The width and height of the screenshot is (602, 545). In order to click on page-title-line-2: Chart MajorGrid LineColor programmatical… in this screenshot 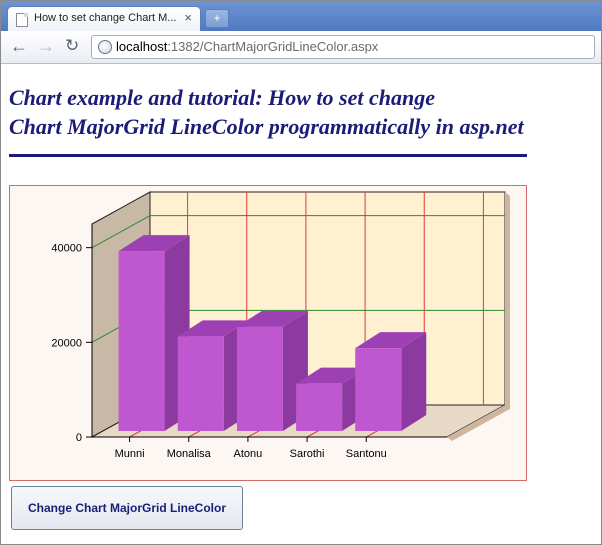, I will do `click(266, 126)`.